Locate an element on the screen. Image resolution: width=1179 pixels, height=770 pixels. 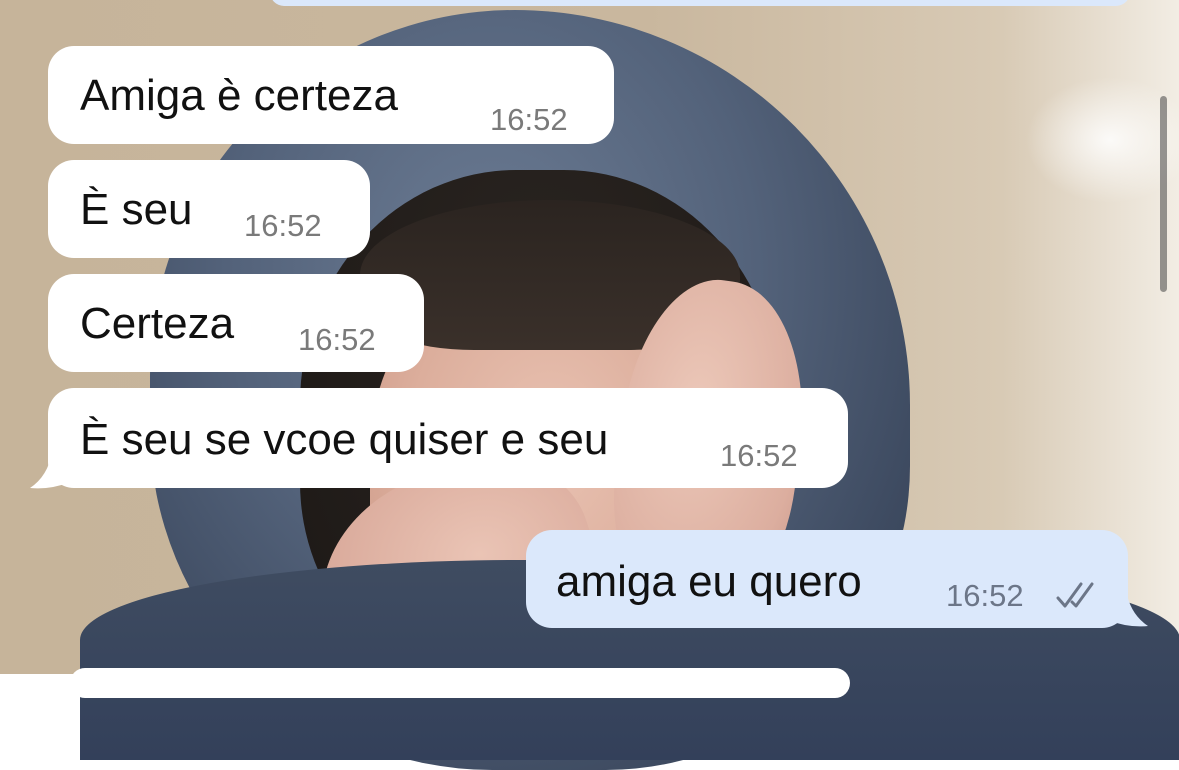
previous-message-bubble is located at coordinates (700, 3).